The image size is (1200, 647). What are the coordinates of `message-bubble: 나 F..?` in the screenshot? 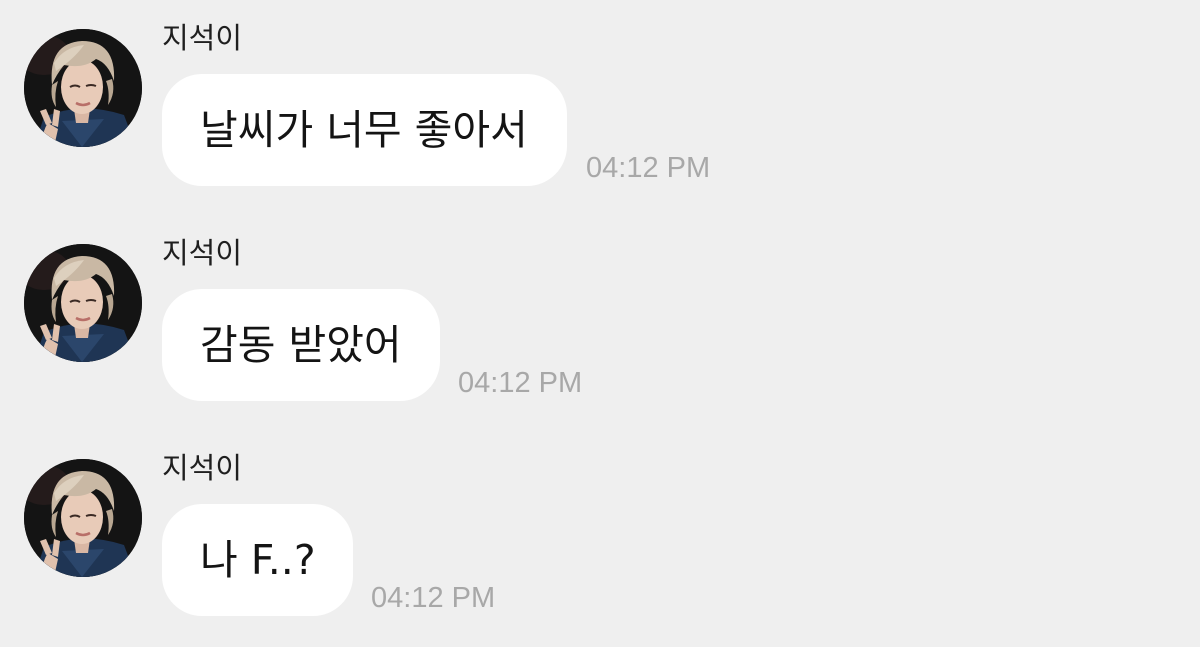 It's located at (257, 560).